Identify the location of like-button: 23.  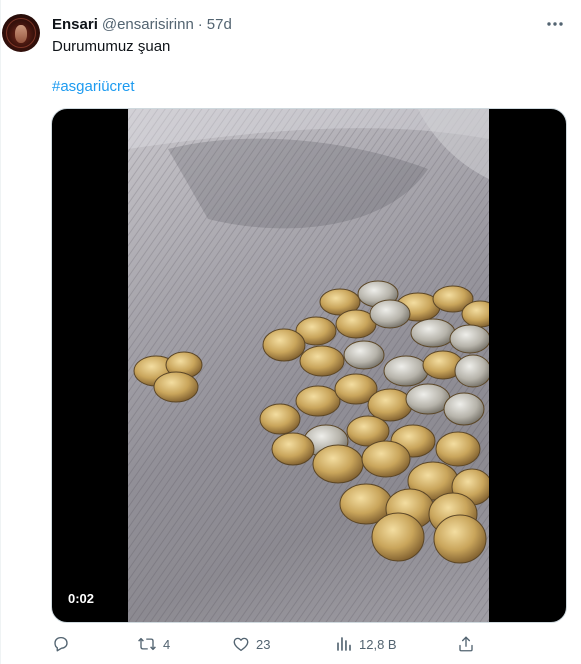
(251, 644).